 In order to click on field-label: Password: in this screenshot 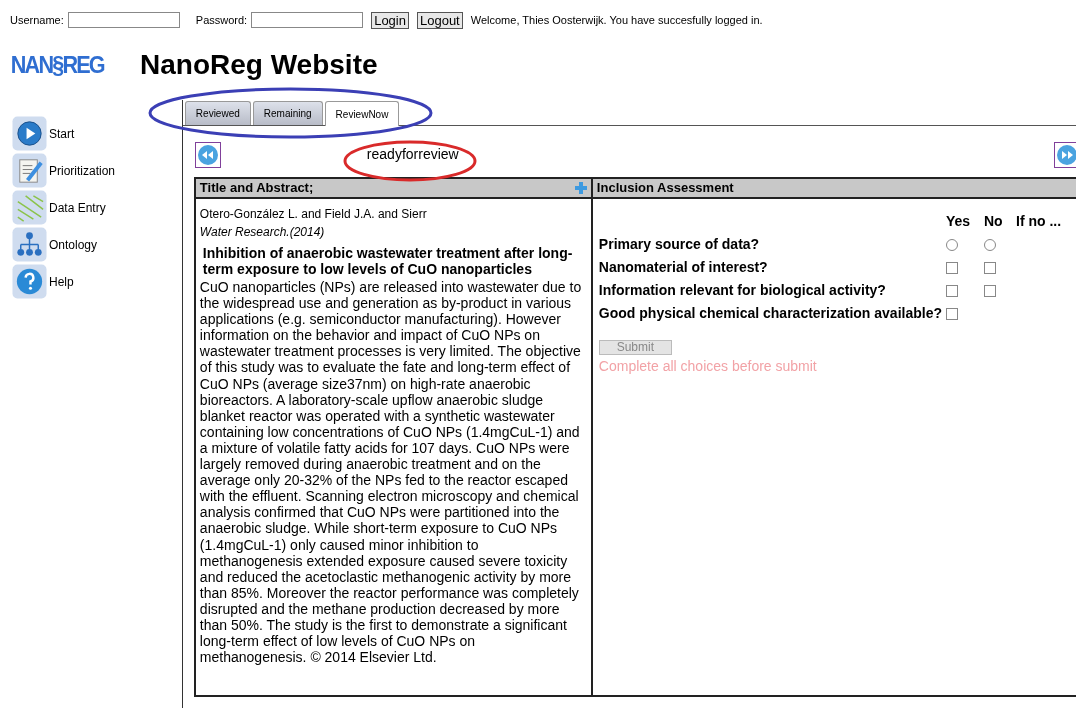, I will do `click(221, 20)`.